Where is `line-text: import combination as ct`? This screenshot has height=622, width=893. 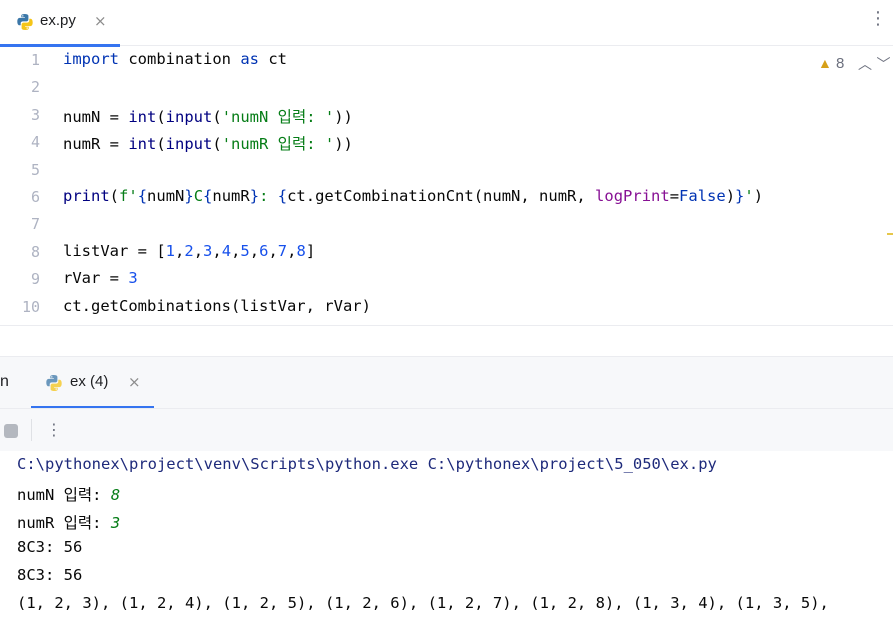 line-text: import combination as ct is located at coordinates (175, 59).